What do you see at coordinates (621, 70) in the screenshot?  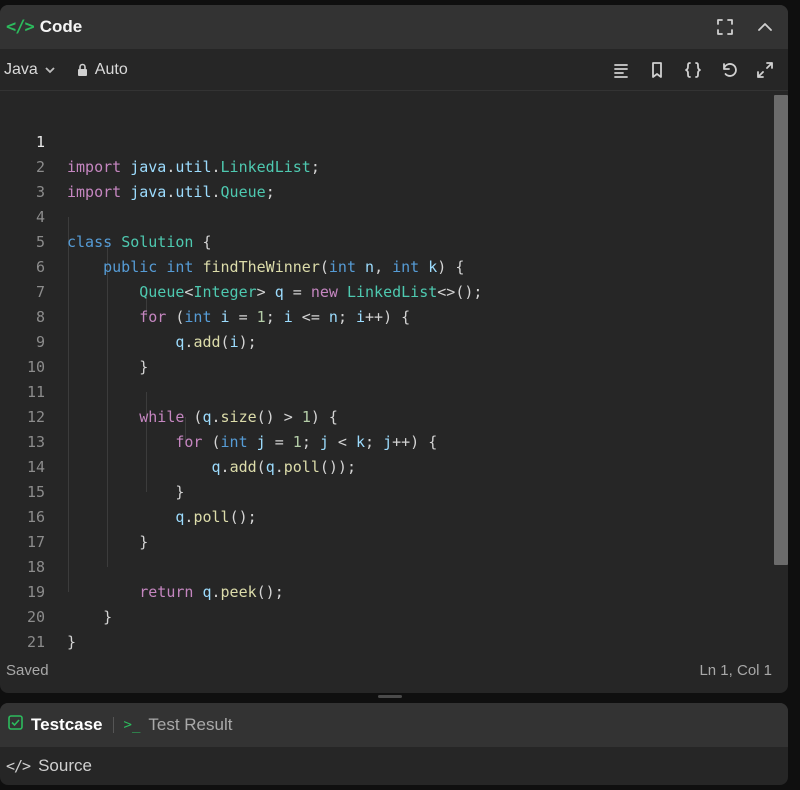 I see `format-icon` at bounding box center [621, 70].